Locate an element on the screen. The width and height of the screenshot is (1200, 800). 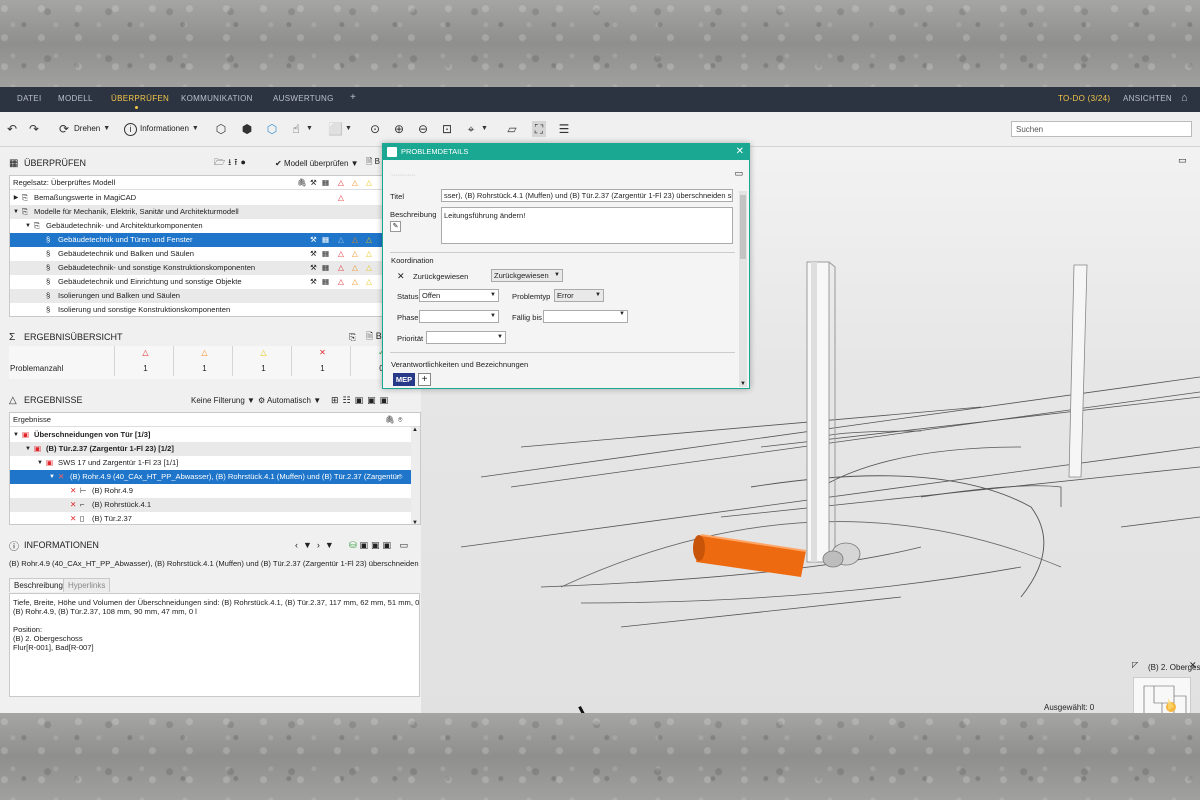
sum-icon: Σ is located at coordinates (12, 337).